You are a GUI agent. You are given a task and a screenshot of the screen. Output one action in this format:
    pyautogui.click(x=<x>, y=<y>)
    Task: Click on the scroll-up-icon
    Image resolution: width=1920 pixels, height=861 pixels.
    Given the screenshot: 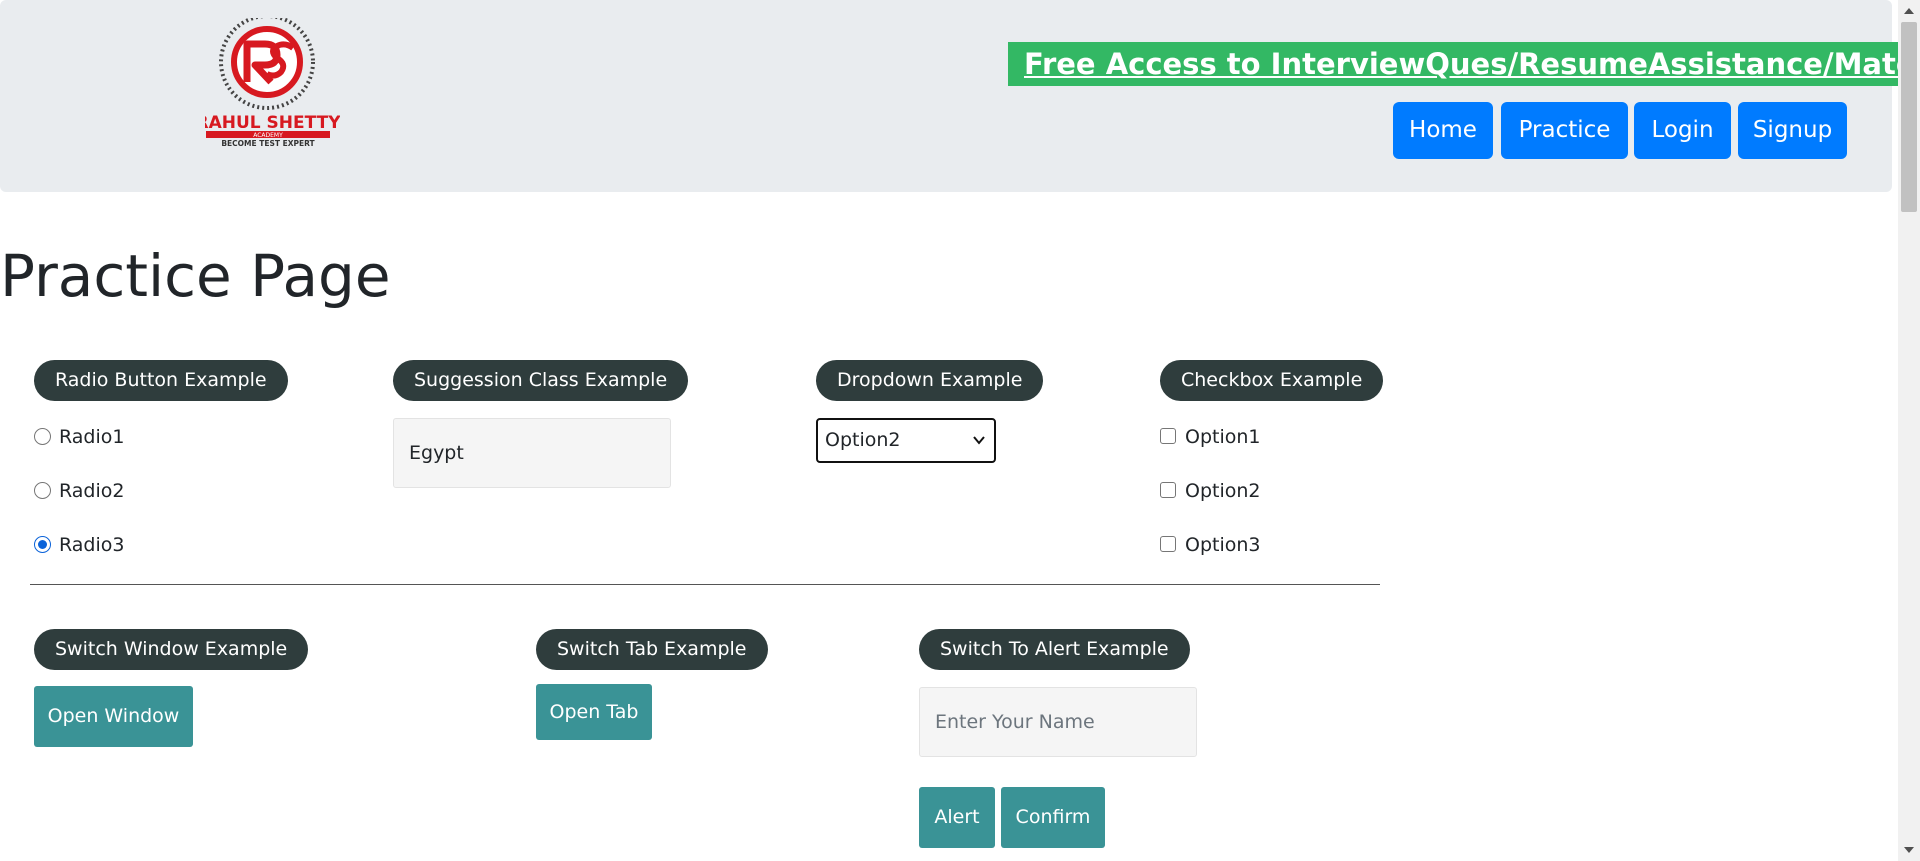 What is the action you would take?
    pyautogui.click(x=1909, y=11)
    